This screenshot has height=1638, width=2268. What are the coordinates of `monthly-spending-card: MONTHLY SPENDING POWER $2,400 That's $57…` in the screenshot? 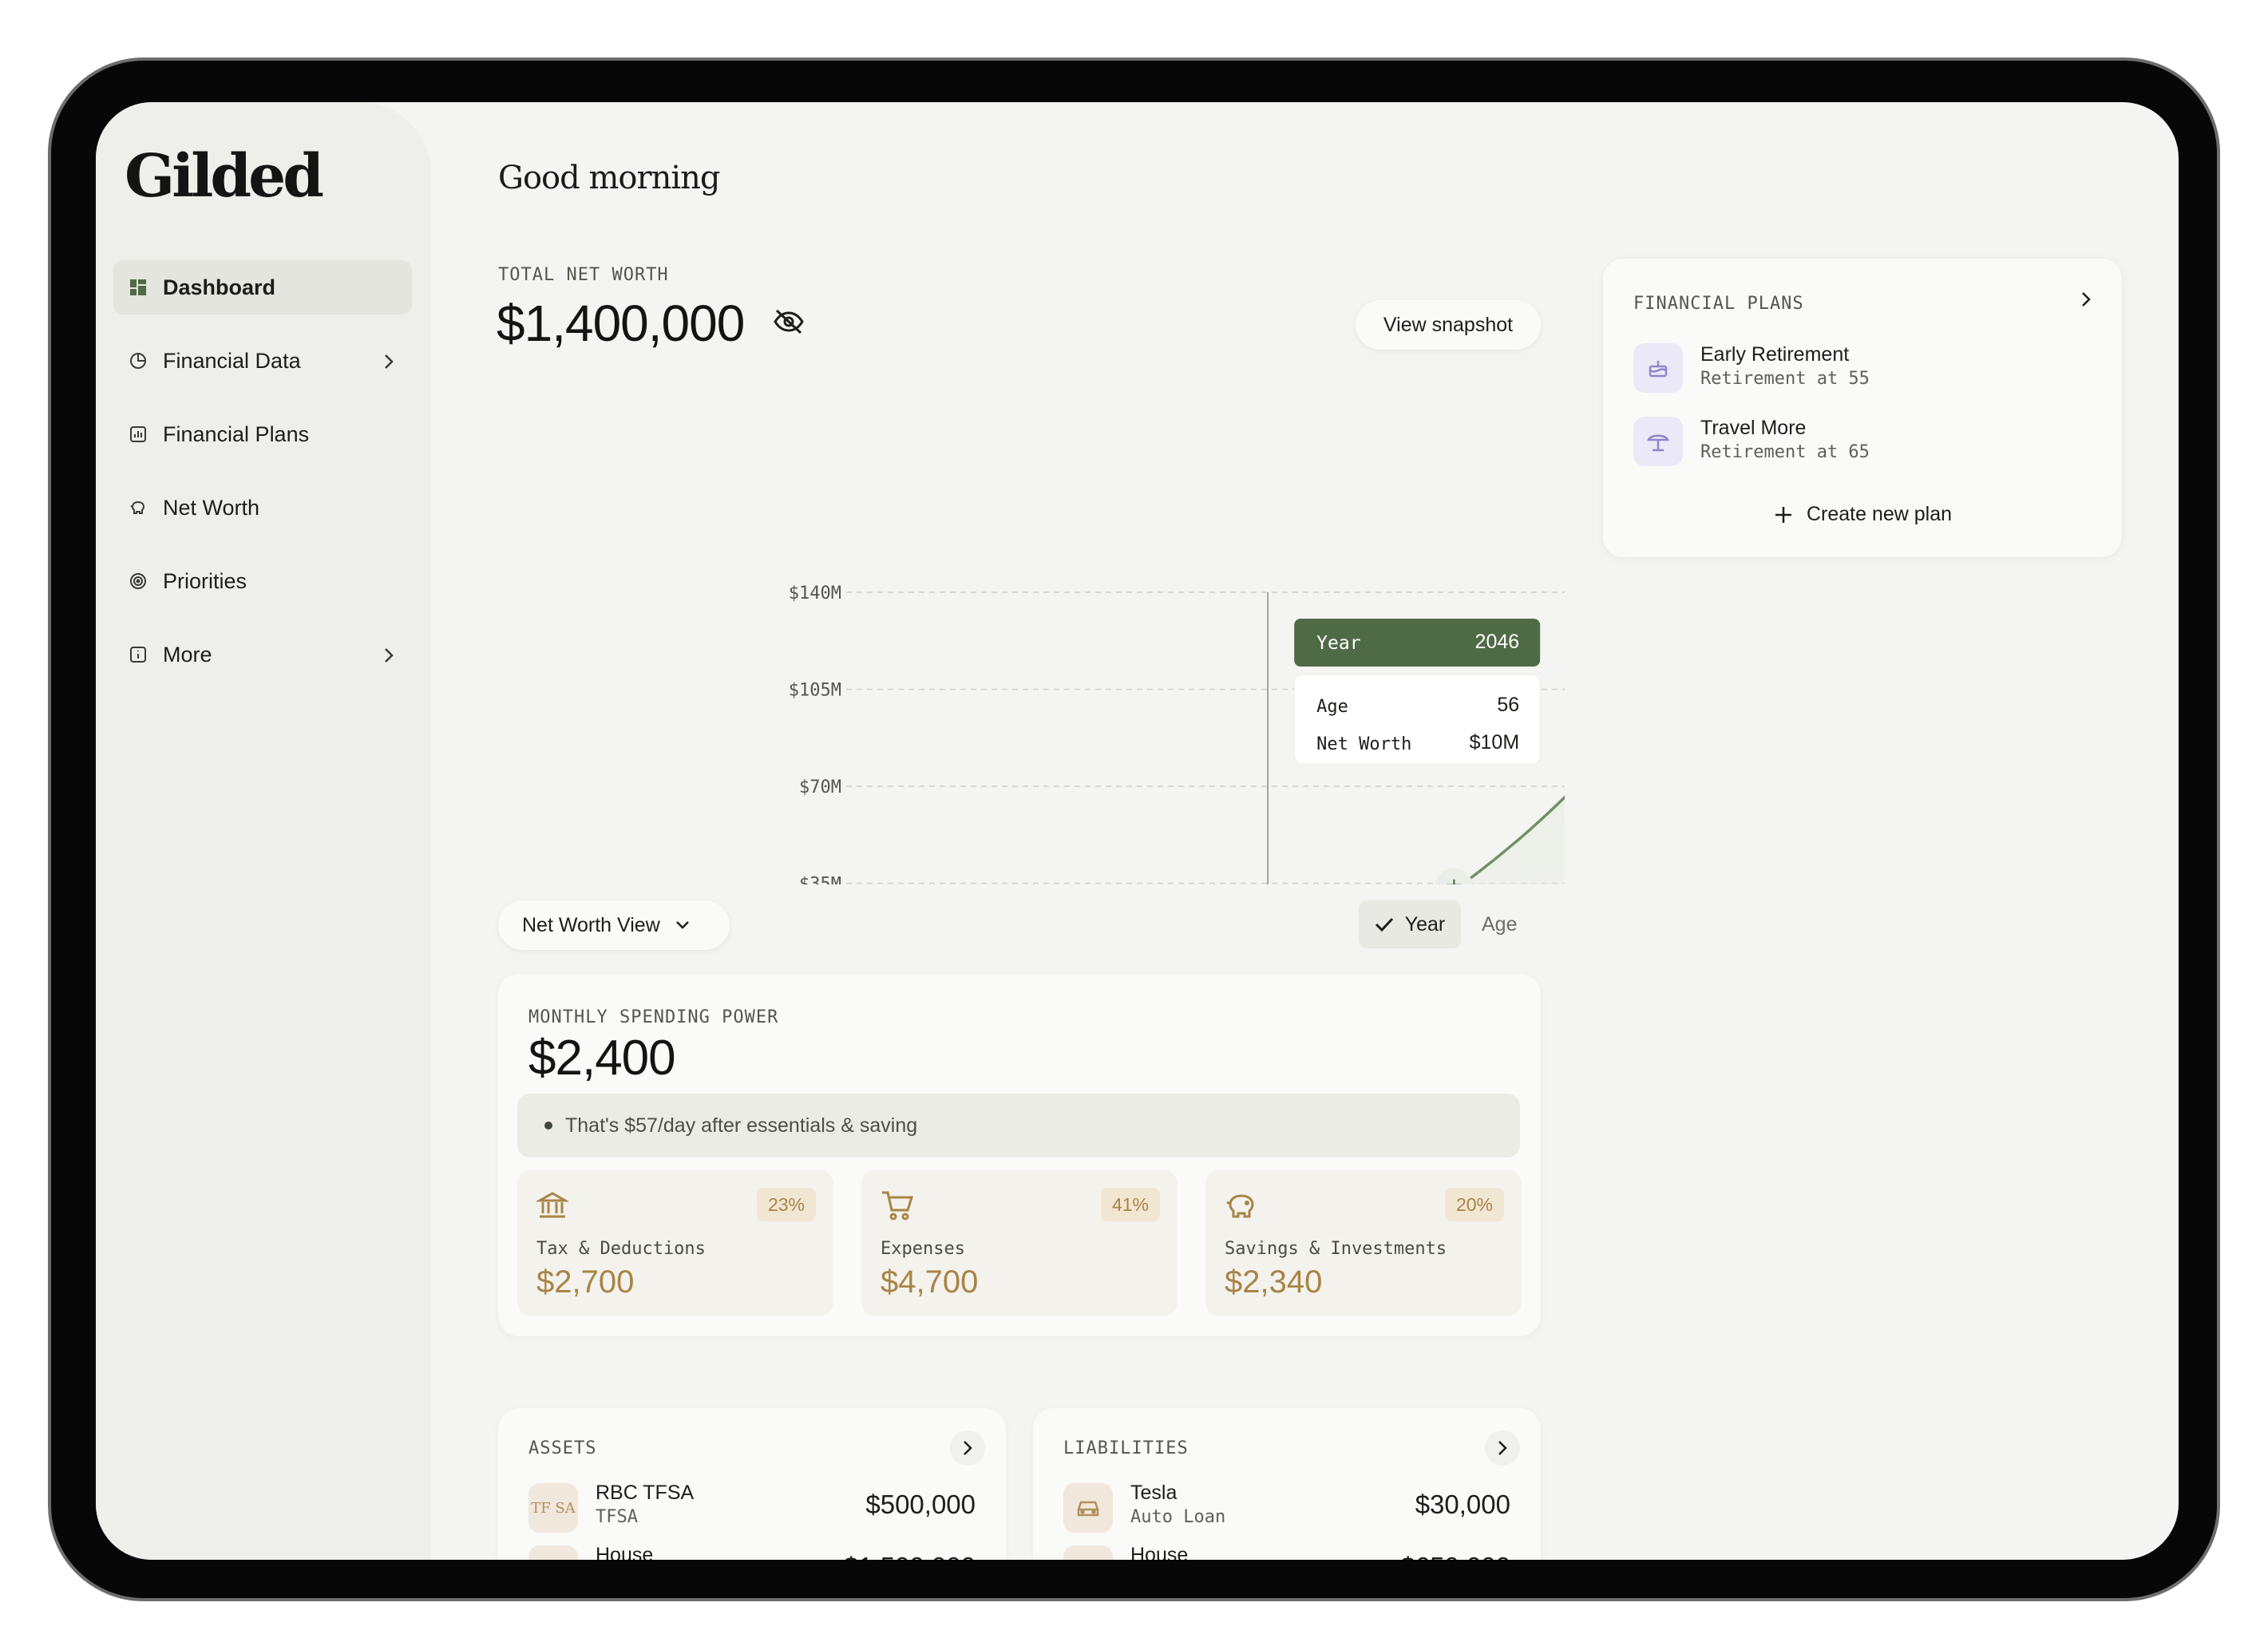 It's located at (1019, 1155).